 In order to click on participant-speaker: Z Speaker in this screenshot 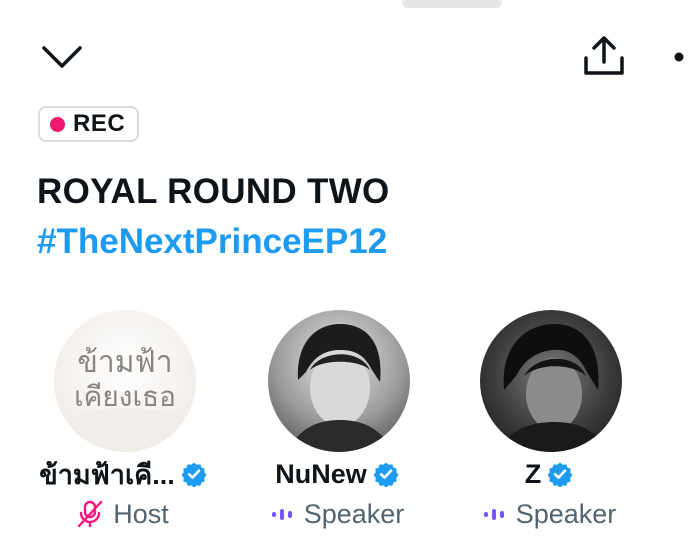, I will do `click(549, 420)`.